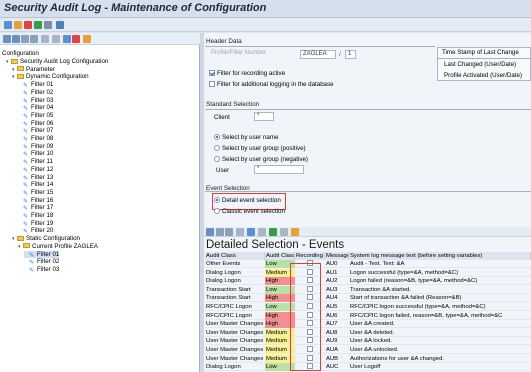 This screenshot has width=531, height=372. What do you see at coordinates (332, 289) in the screenshot?
I see `table-cell: AU3` at bounding box center [332, 289].